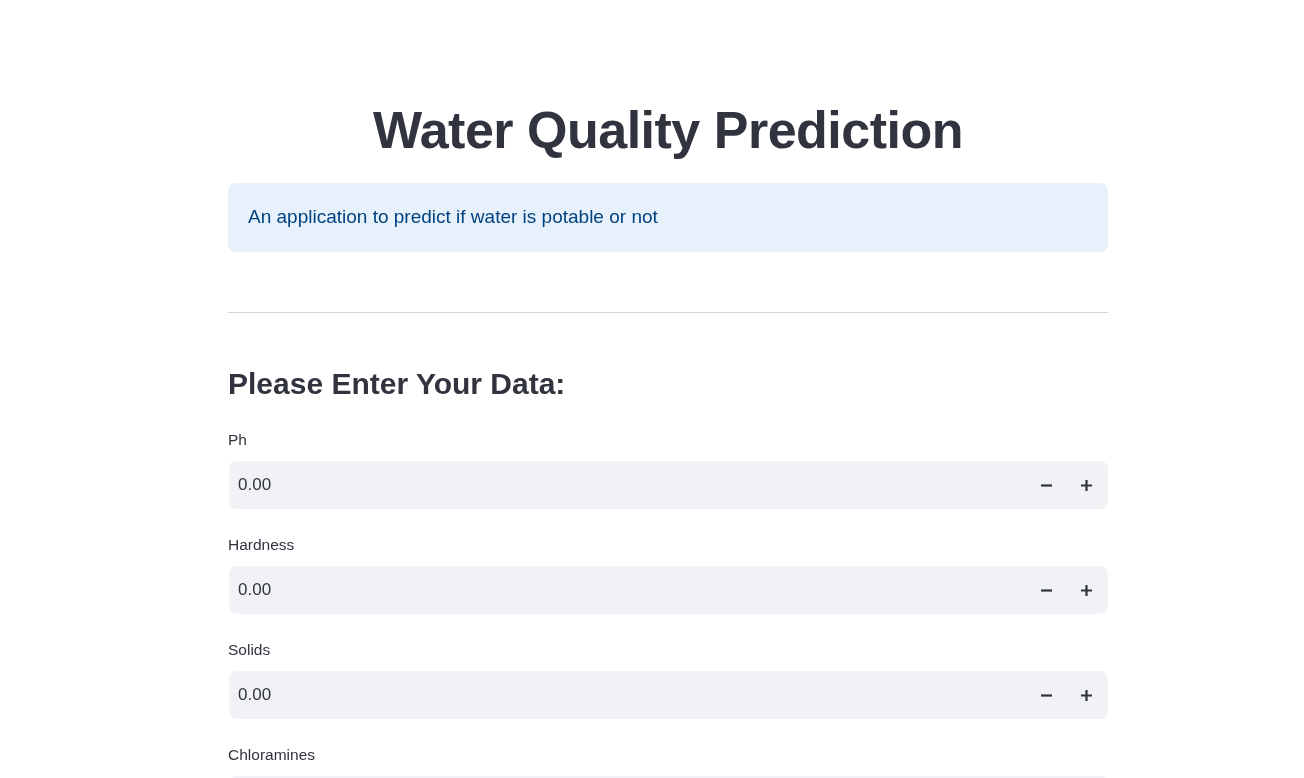 This screenshot has height=778, width=1304. Describe the element at coordinates (271, 755) in the screenshot. I see `field-label: Chloramines` at that location.